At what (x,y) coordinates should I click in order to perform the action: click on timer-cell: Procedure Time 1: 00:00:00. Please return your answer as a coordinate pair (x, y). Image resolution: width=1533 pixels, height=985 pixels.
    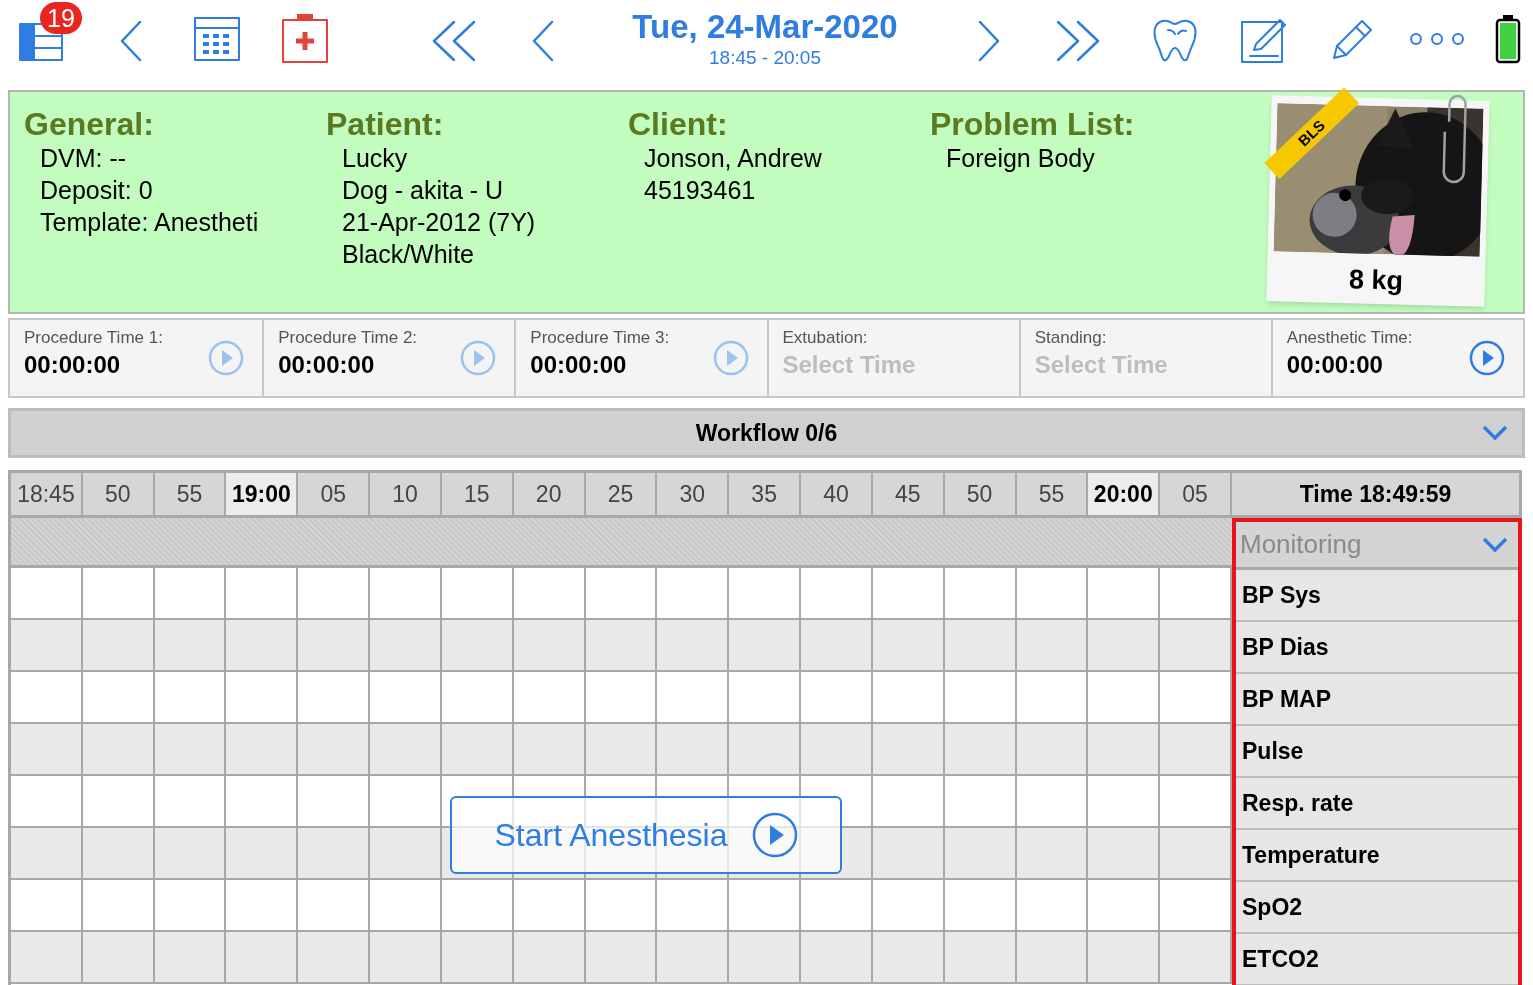
    Looking at the image, I should click on (136, 358).